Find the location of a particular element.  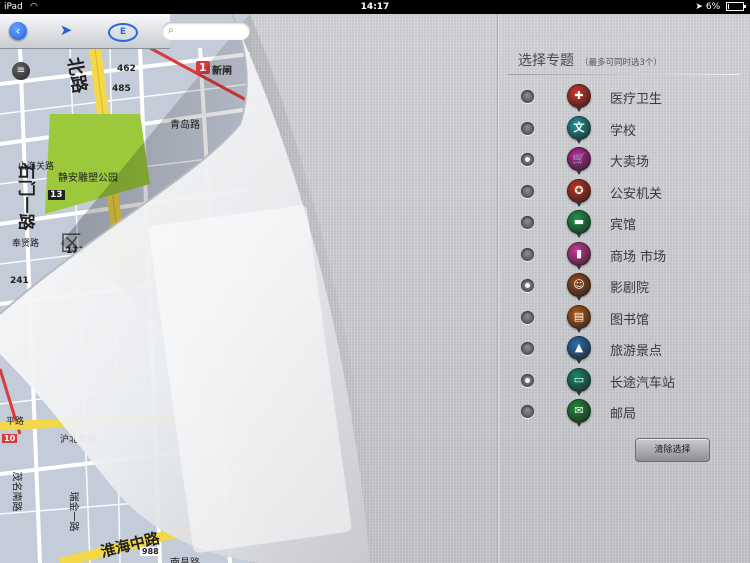

clock: 14:17 is located at coordinates (375, 7).